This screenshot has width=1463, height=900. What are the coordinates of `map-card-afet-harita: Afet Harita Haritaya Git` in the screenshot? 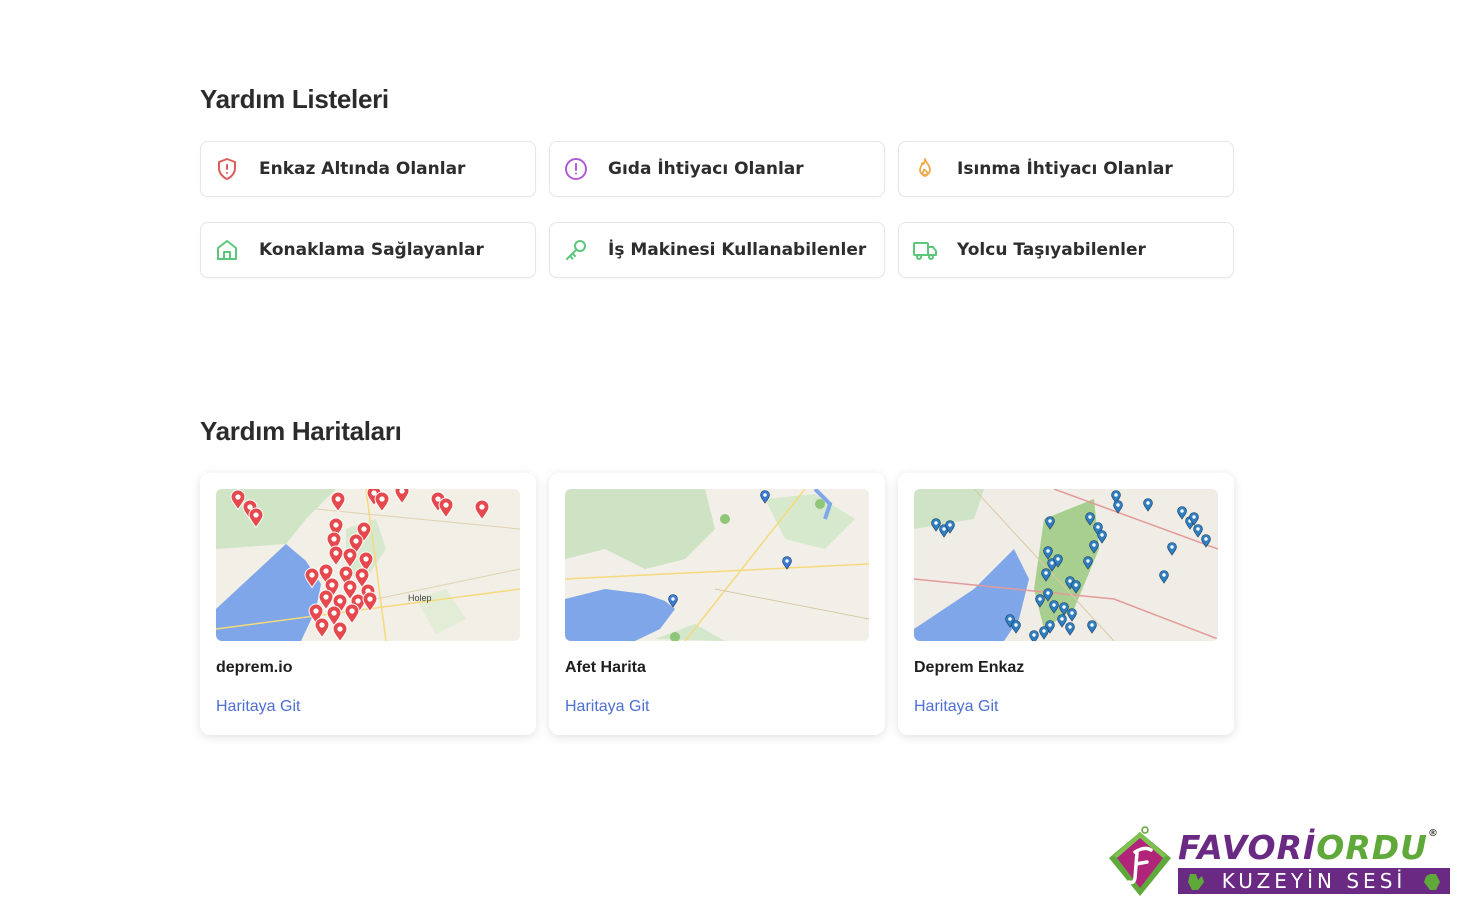 It's located at (717, 604).